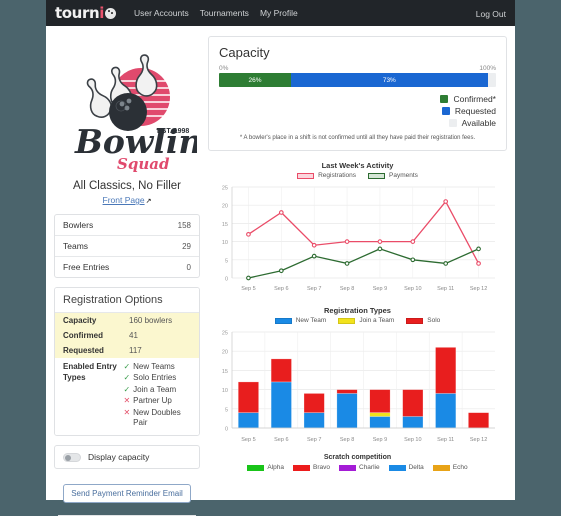 This screenshot has height=516, width=561. I want to click on front-page-label: Front Page, so click(123, 200).